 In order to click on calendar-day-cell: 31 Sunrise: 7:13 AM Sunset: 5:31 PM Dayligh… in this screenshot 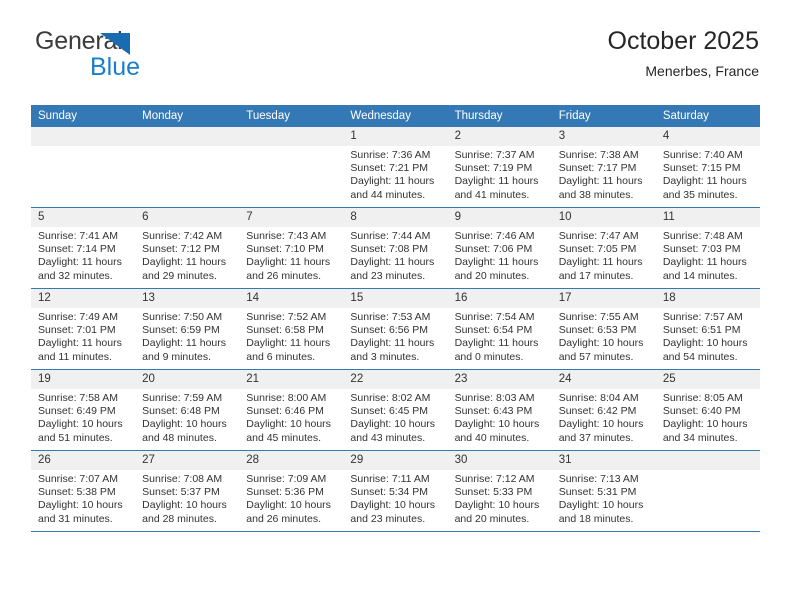, I will do `click(603, 491)`.